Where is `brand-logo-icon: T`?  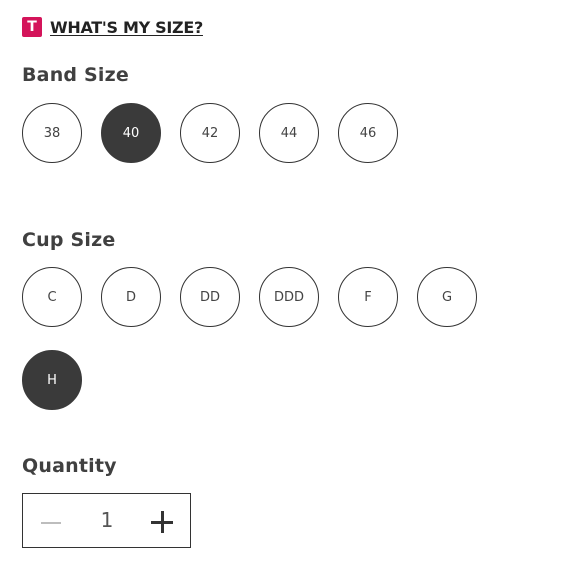
brand-logo-icon: T is located at coordinates (32, 27).